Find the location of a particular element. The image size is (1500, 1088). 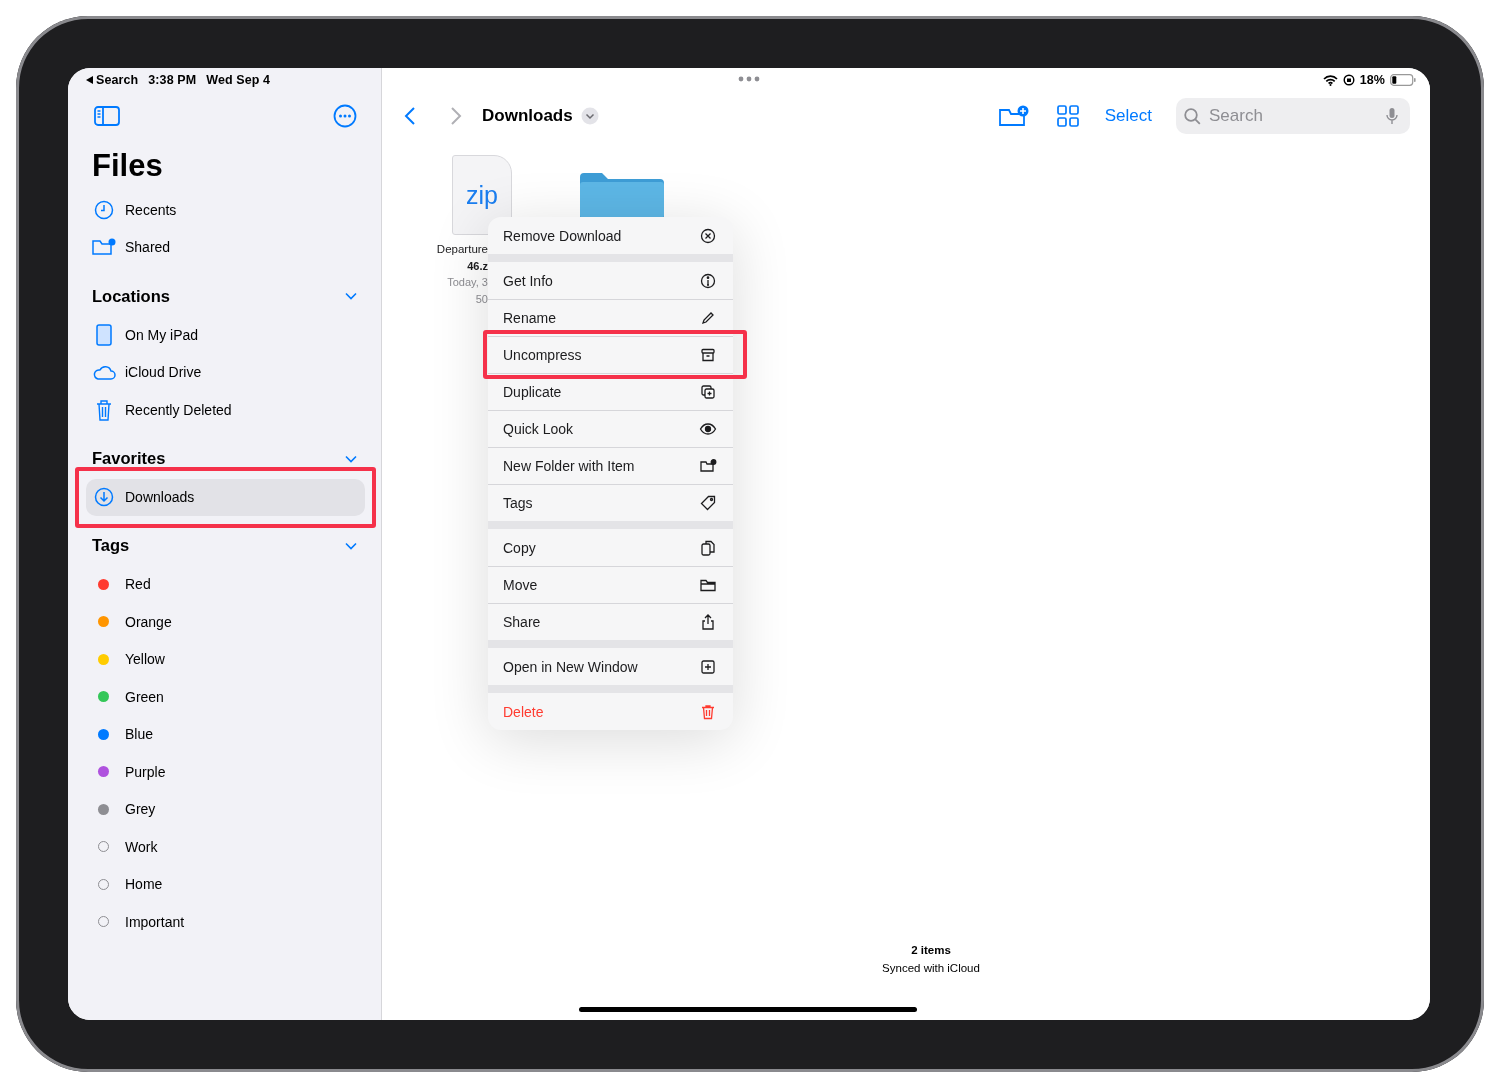

dropdown-icon is located at coordinates (589, 116).